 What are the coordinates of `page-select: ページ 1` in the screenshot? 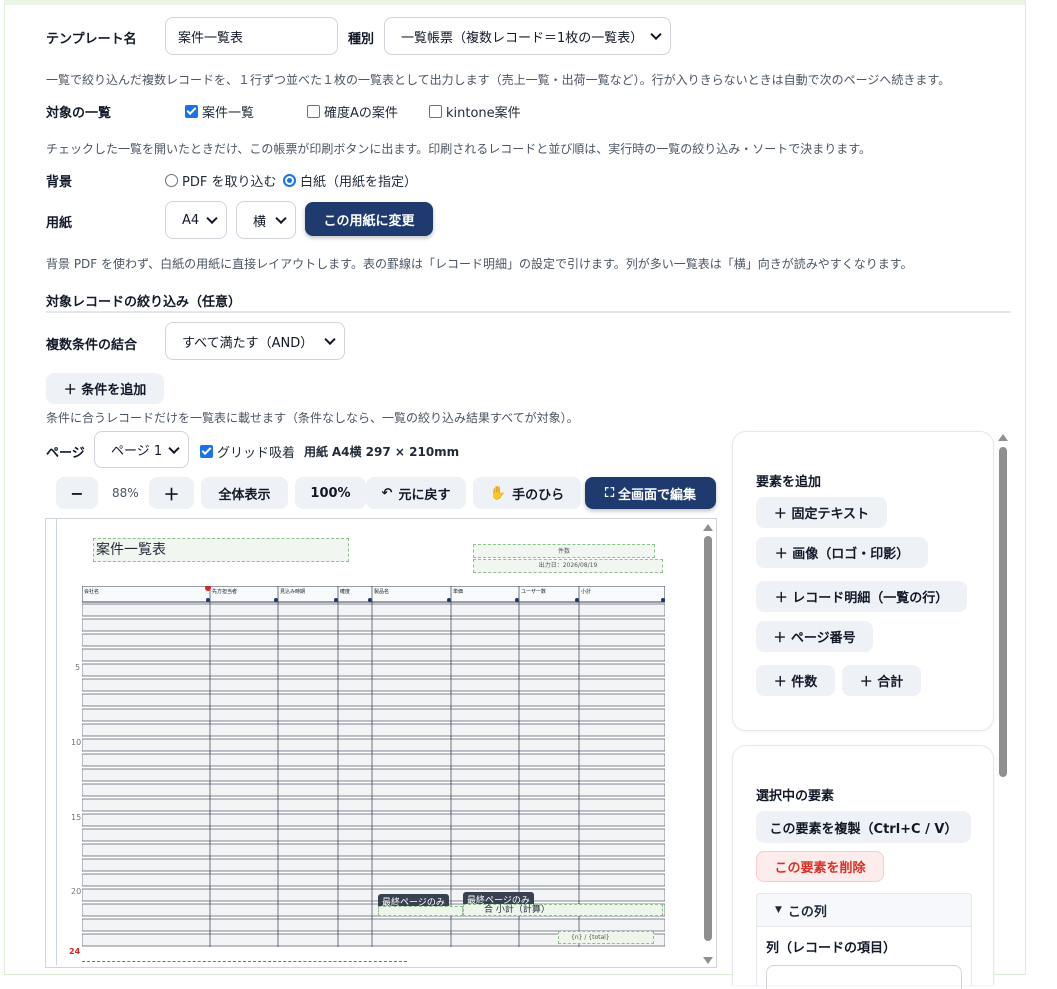 It's located at (141, 449).